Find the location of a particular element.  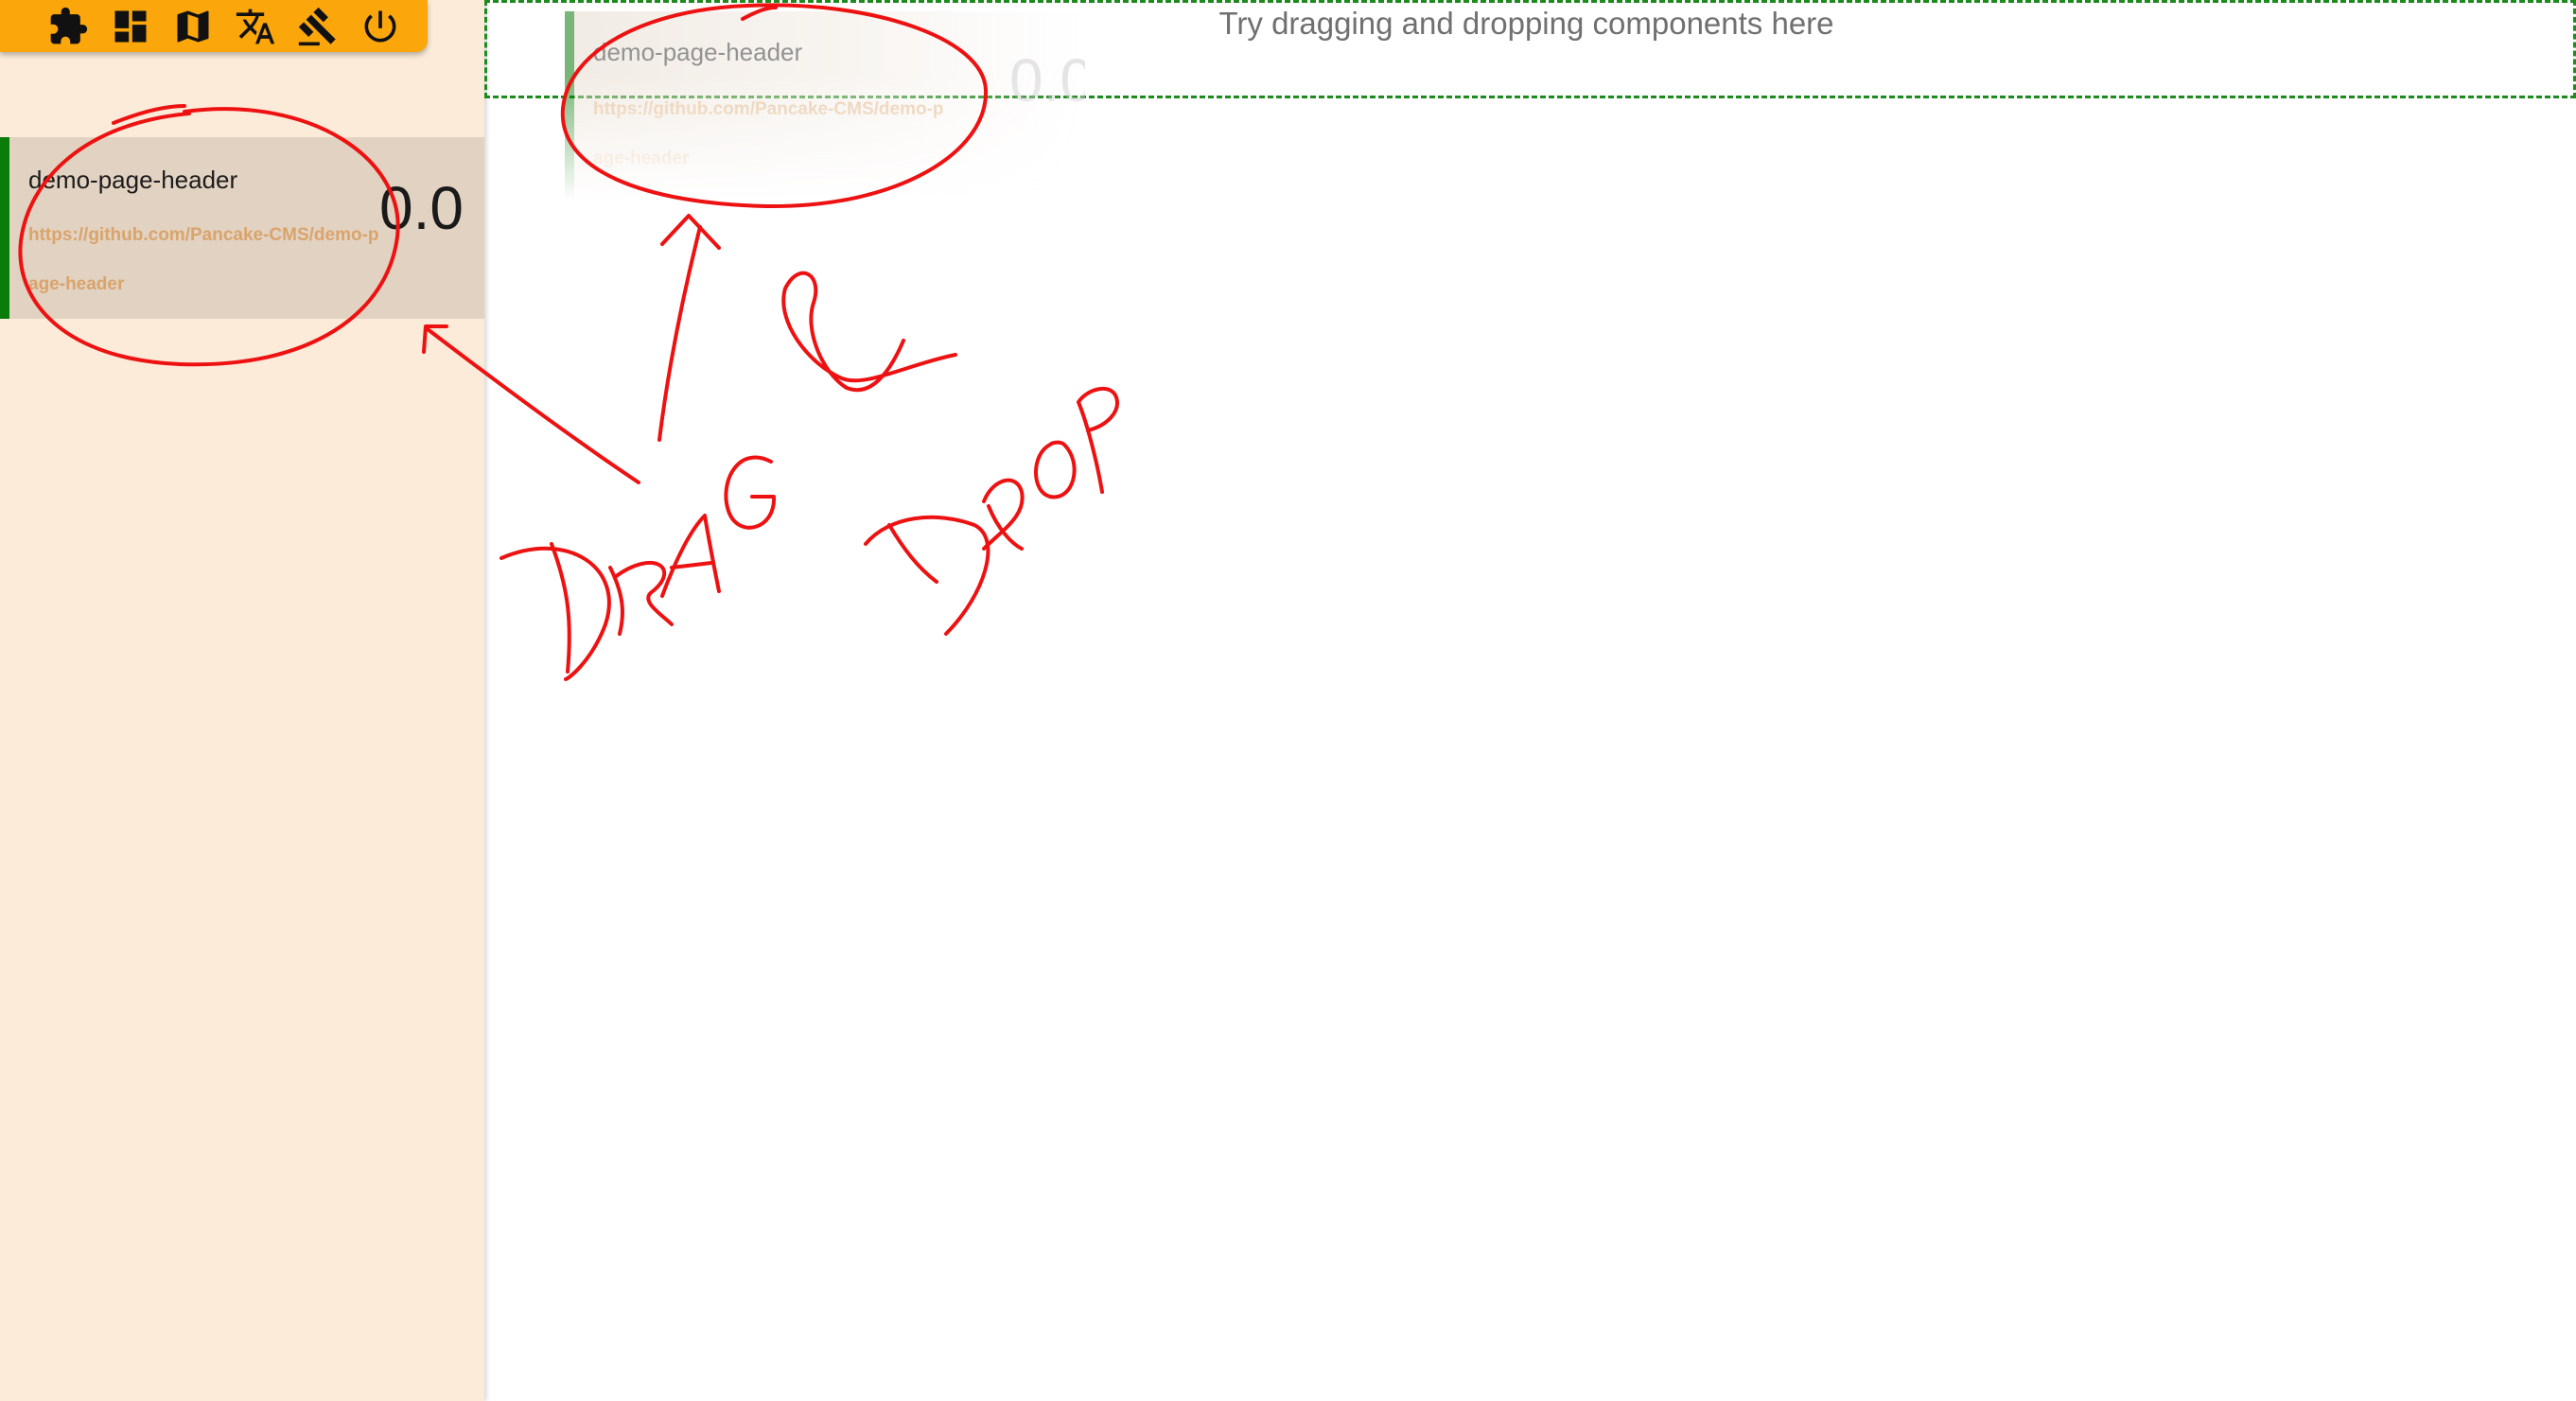

ghost-component-version: 0.0 is located at coordinates (1051, 80).